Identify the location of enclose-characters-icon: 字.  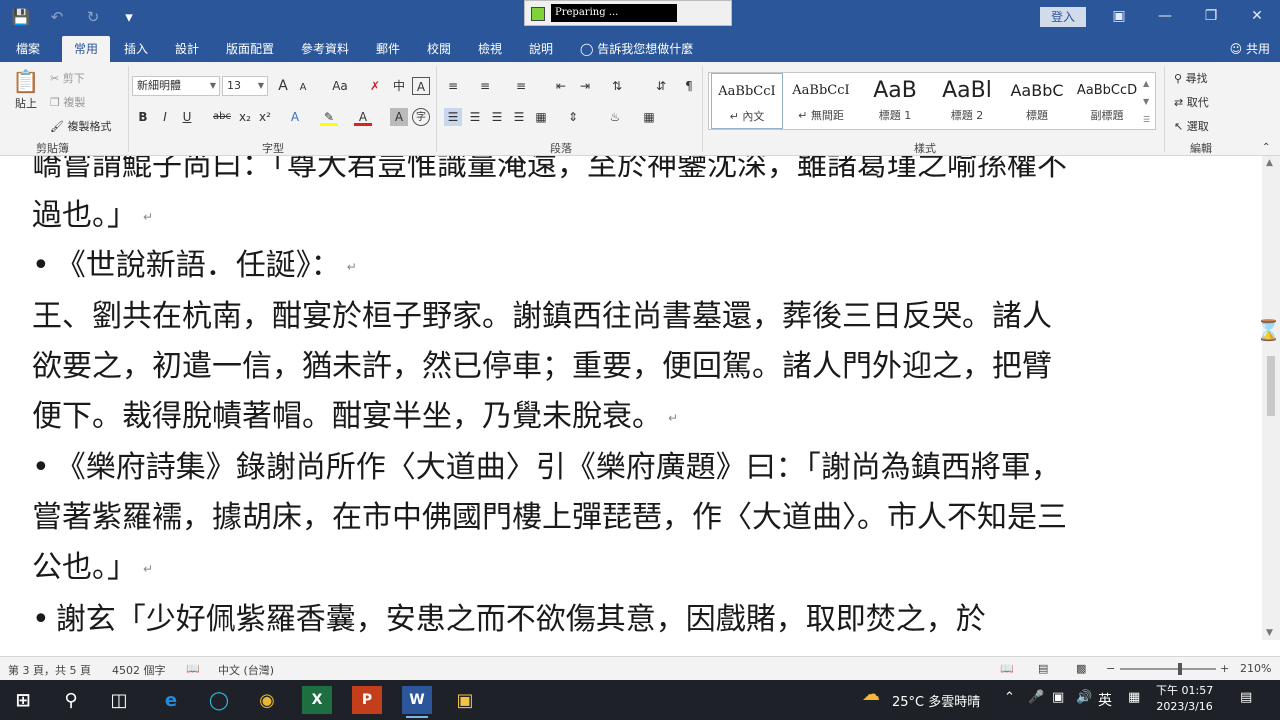
(421, 117).